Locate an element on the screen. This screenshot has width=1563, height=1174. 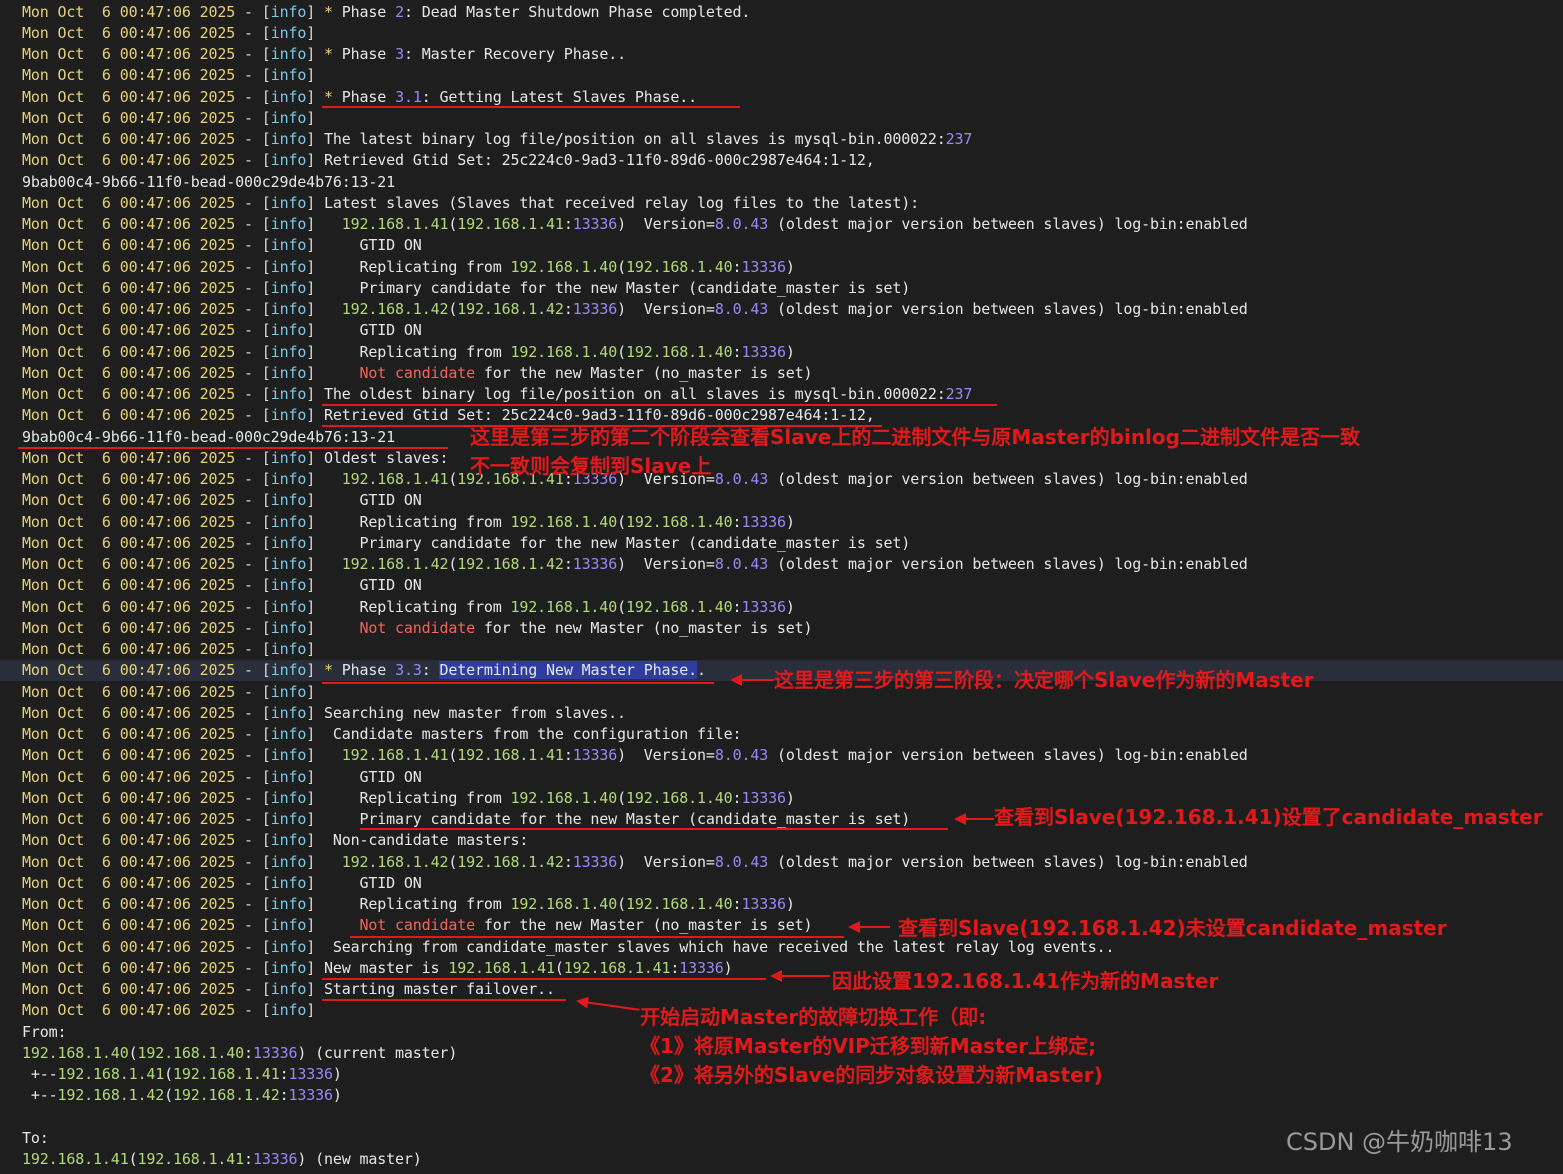
underline-gtid-cont is located at coordinates (233, 448).